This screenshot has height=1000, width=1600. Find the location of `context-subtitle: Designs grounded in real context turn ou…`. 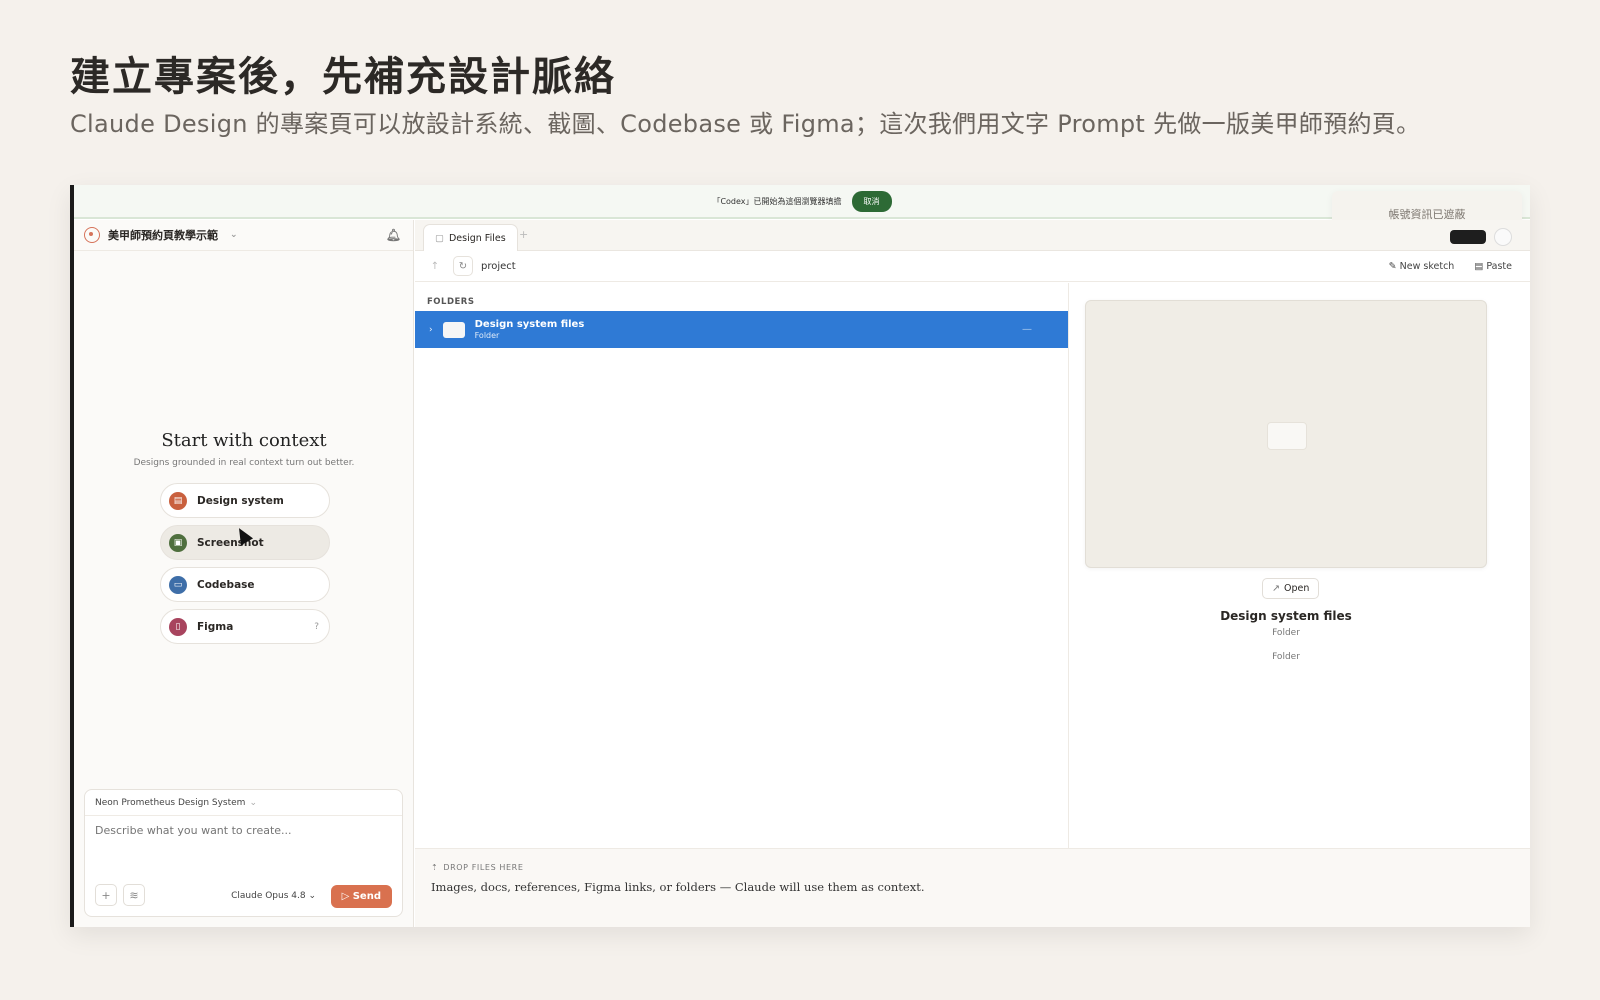

context-subtitle: Designs grounded in real context turn ou… is located at coordinates (244, 463).